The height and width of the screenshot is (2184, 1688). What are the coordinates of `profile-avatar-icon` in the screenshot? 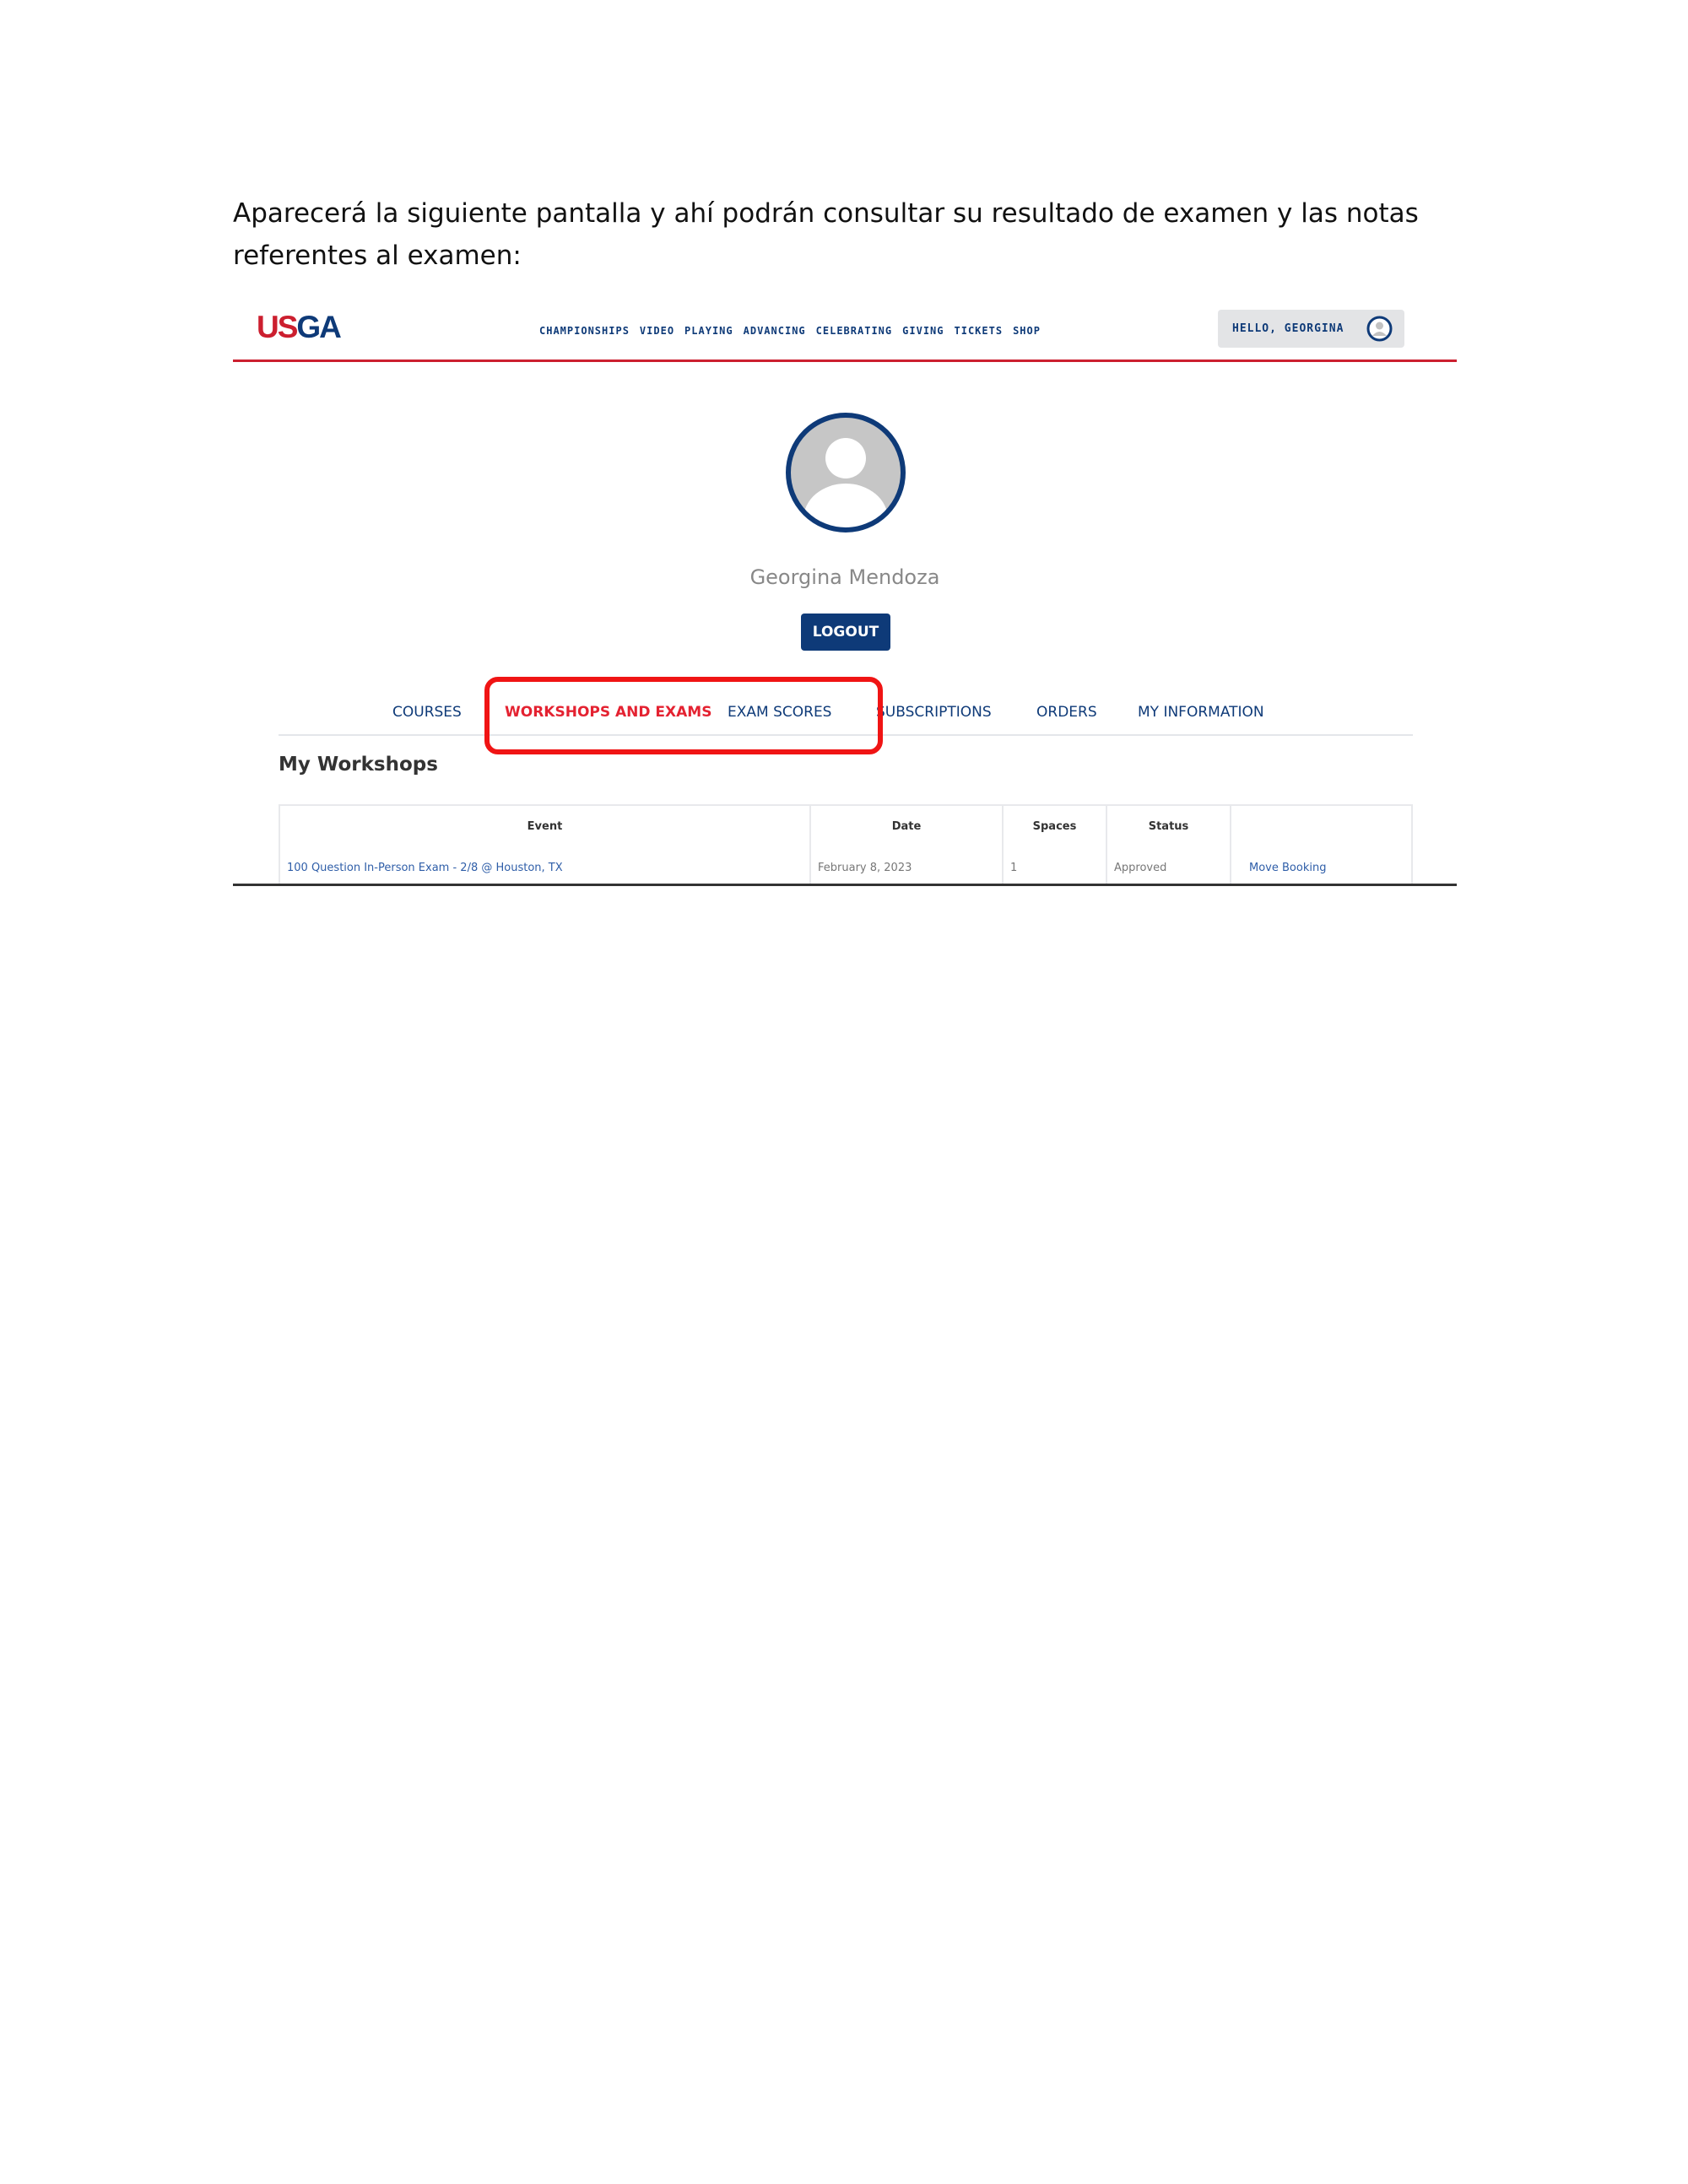 It's located at (846, 472).